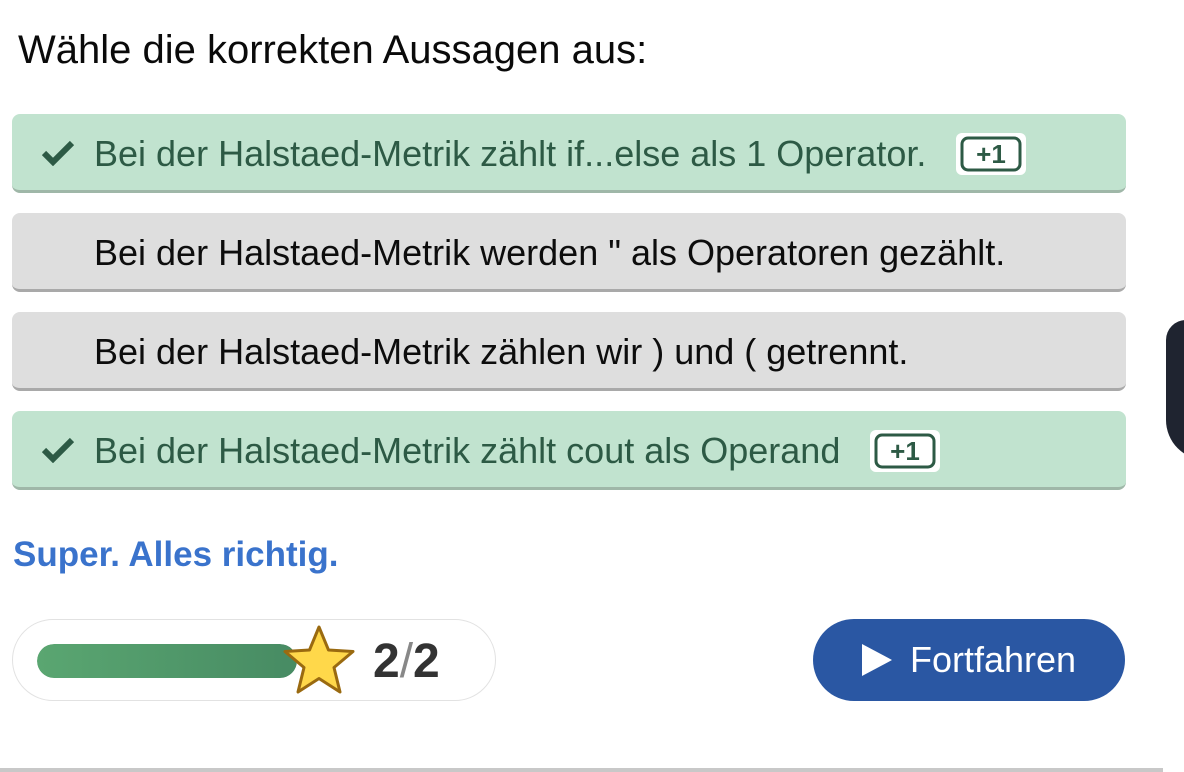 This screenshot has height=772, width=1184. Describe the element at coordinates (993, 659) in the screenshot. I see `continue-label: Fortfahren` at that location.